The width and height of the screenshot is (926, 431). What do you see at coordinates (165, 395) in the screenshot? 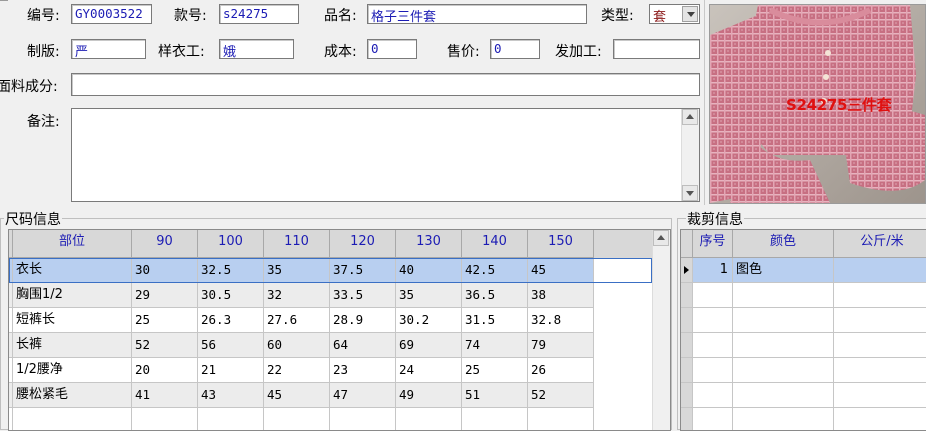
I see `size-table-cell: 41` at bounding box center [165, 395].